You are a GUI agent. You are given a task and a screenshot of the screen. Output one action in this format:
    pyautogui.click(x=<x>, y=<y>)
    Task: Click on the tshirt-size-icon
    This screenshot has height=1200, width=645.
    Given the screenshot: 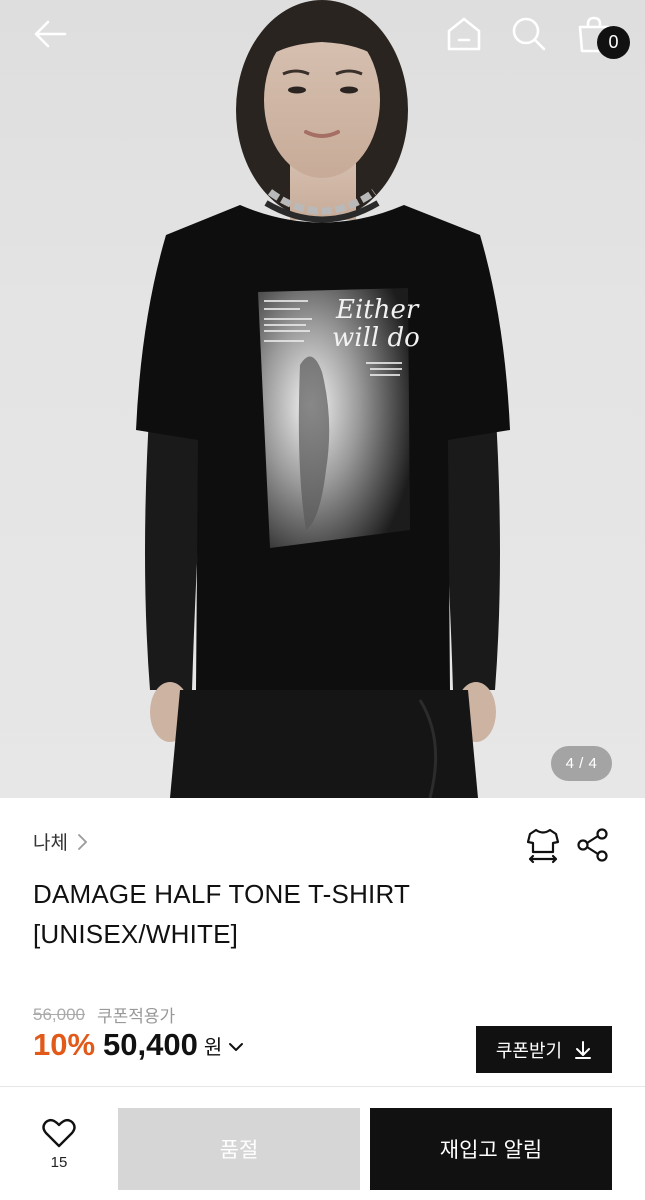 What is the action you would take?
    pyautogui.click(x=543, y=846)
    